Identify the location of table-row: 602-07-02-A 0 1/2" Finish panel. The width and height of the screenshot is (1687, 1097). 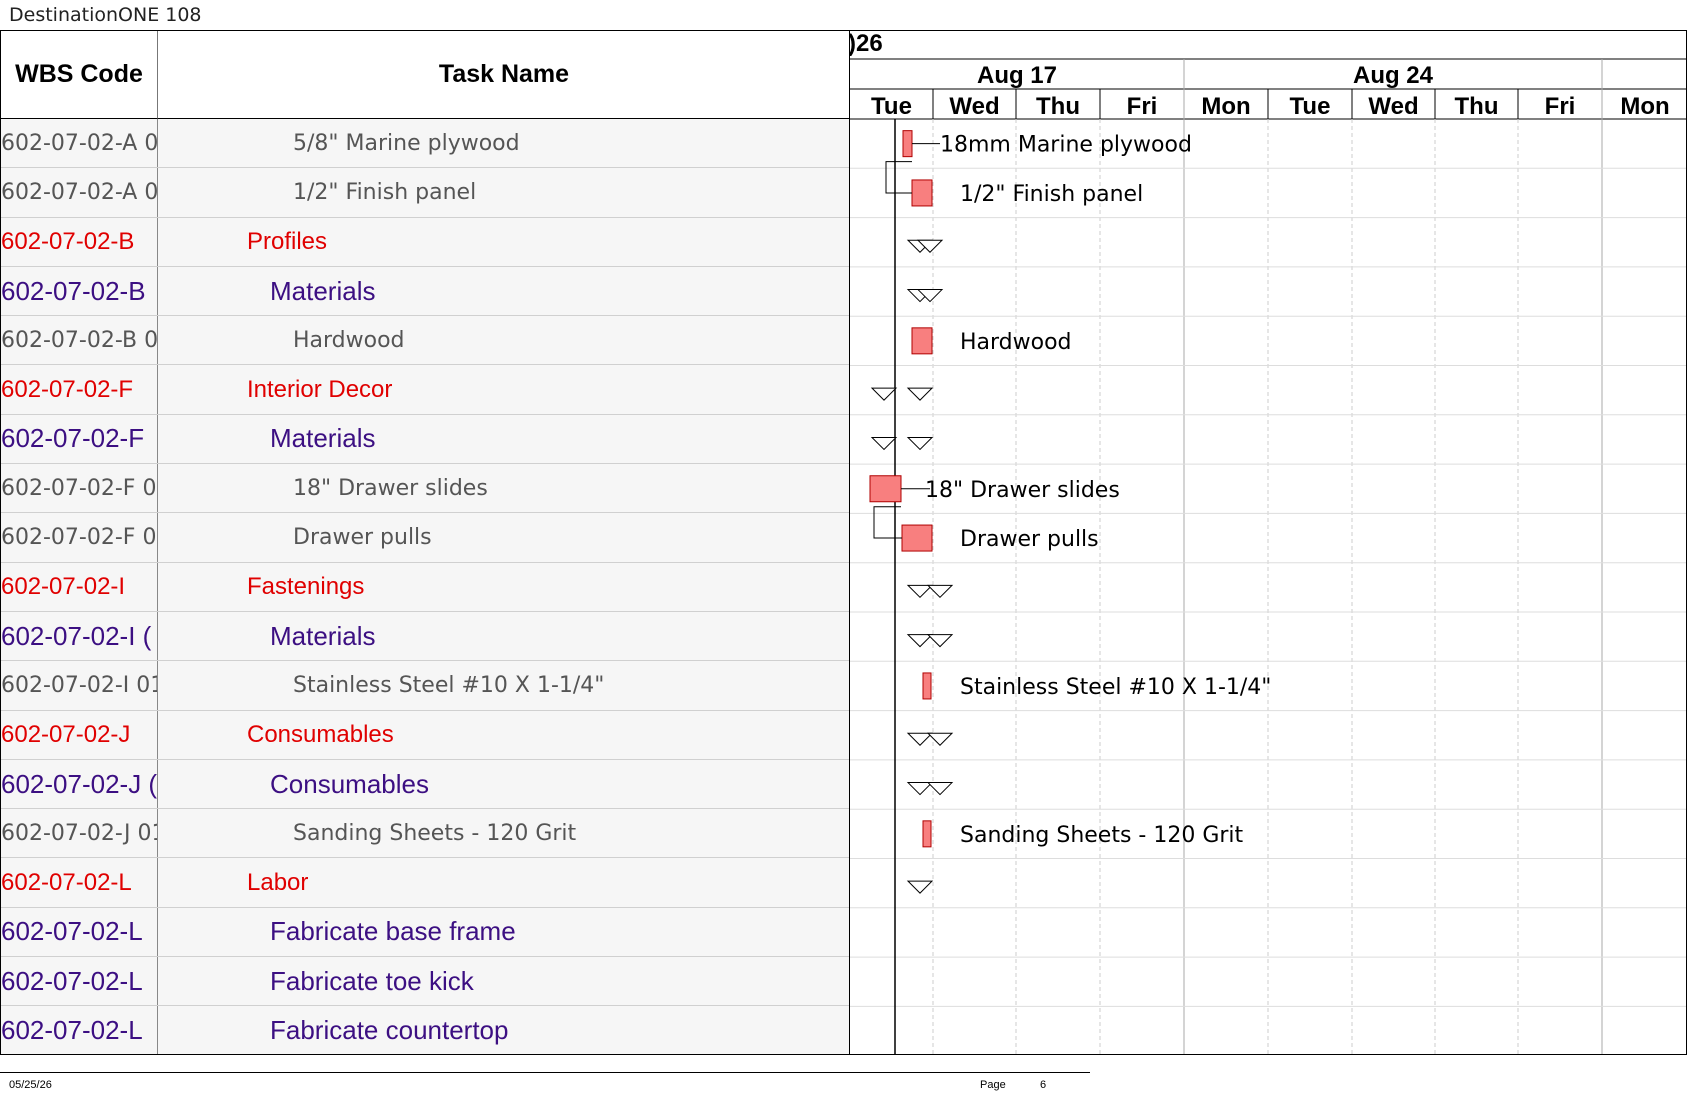
(425, 193).